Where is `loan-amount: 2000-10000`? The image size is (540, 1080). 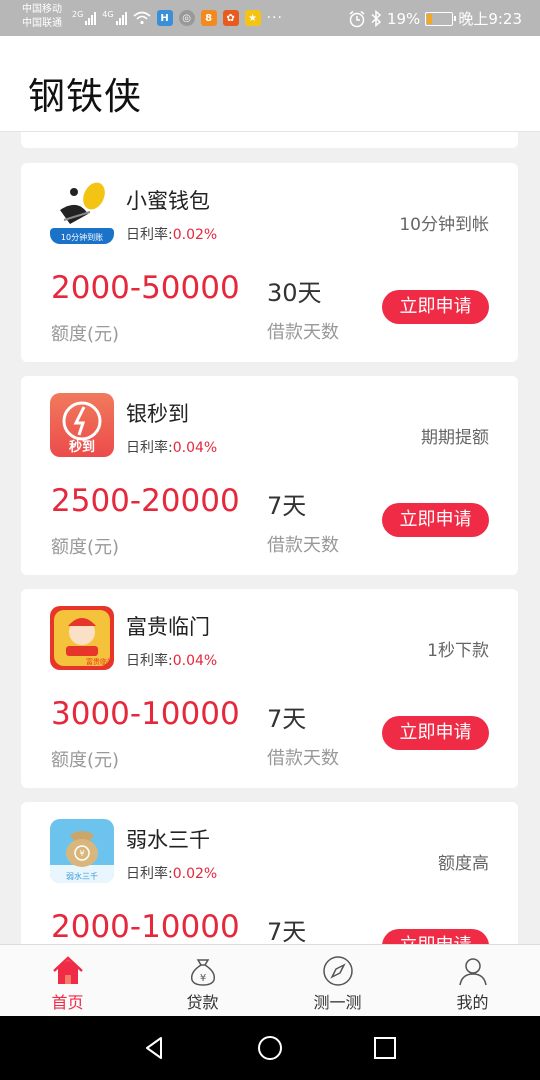 loan-amount: 2000-10000 is located at coordinates (145, 926).